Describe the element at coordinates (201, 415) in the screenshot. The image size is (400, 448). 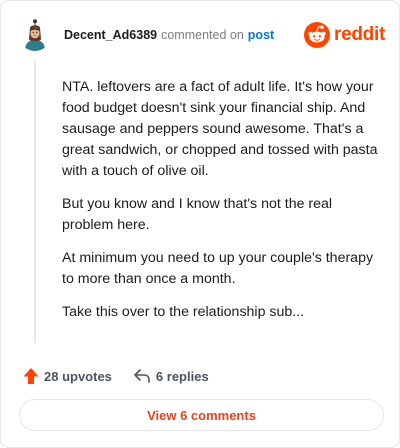
I see `view-comments-button: View 6 comments` at that location.